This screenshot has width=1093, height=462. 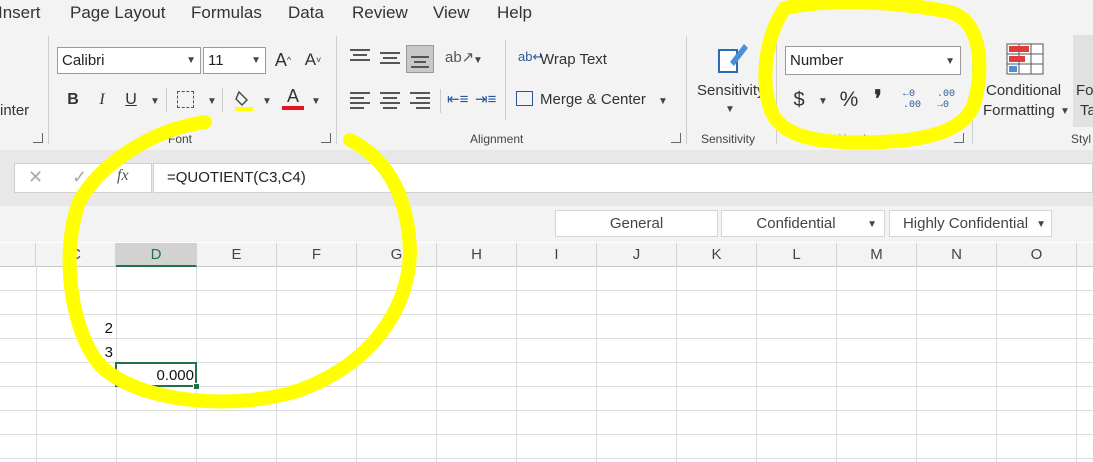 I want to click on clipboard-launcher-icon, so click(x=38, y=138).